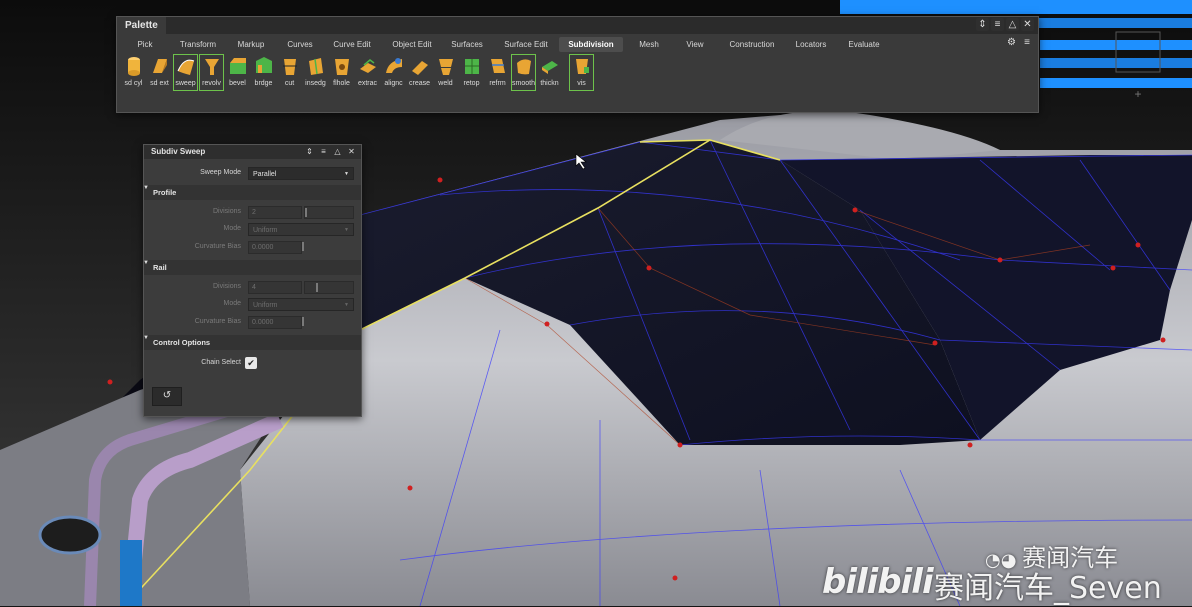  Describe the element at coordinates (412, 44) in the screenshot. I see `tab-object-edit: Object Edit` at that location.